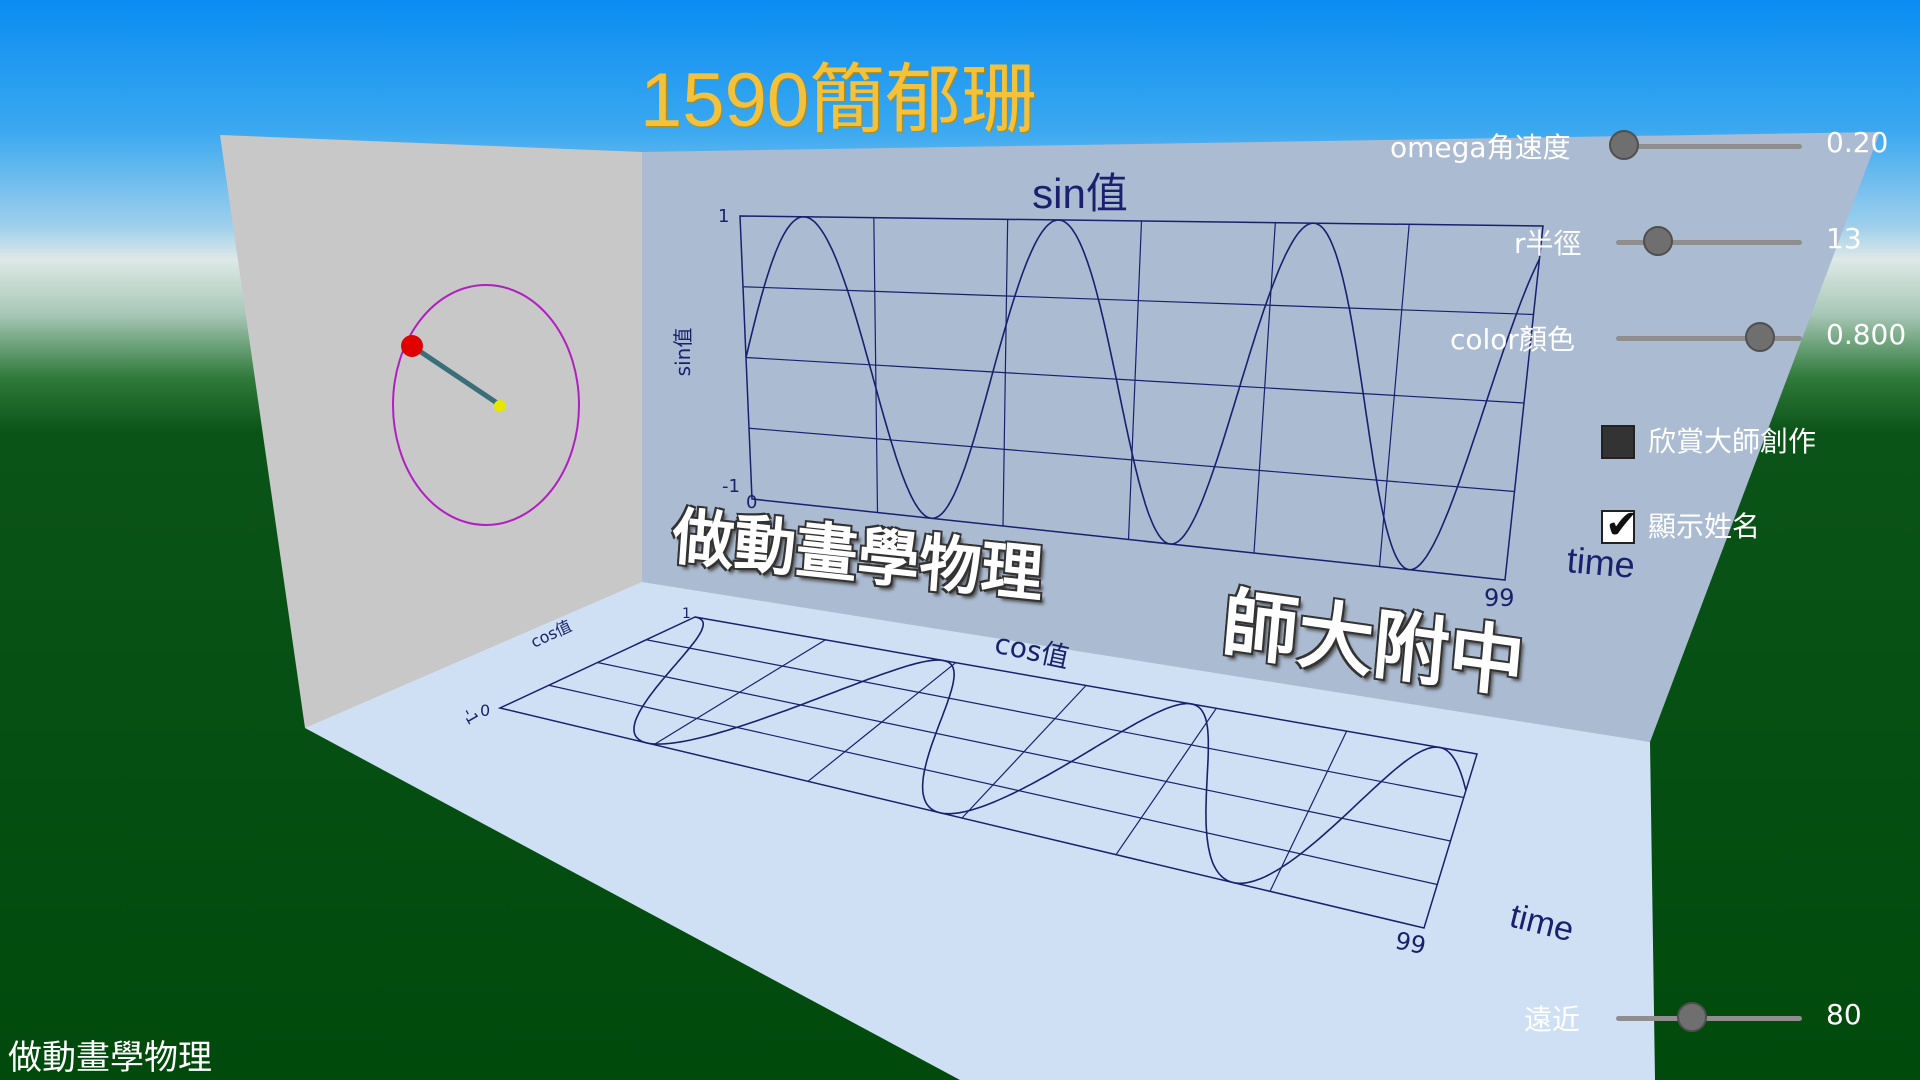 This screenshot has height=1080, width=1920. I want to click on omega-slider-thumb, so click(1624, 145).